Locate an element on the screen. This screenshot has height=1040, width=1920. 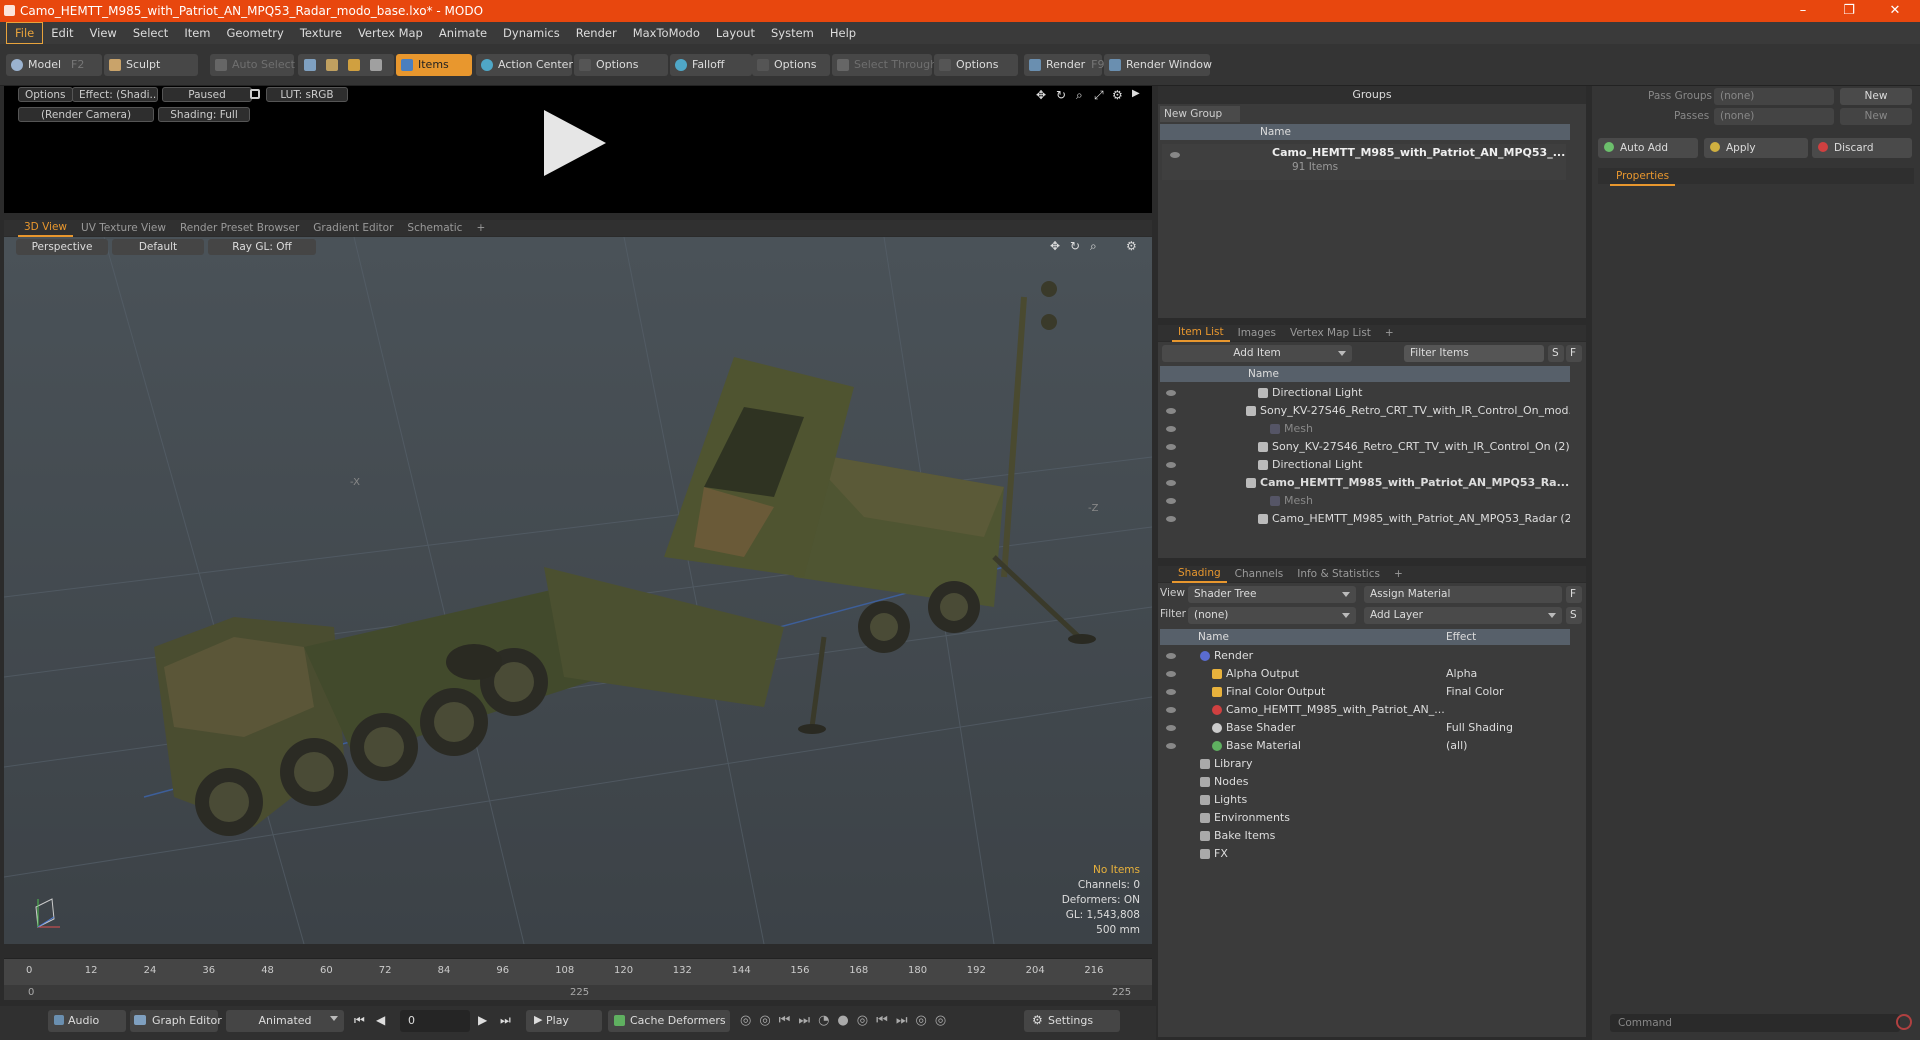
tab-vertex-map-list: Vertex Map List is located at coordinates (1330, 333).